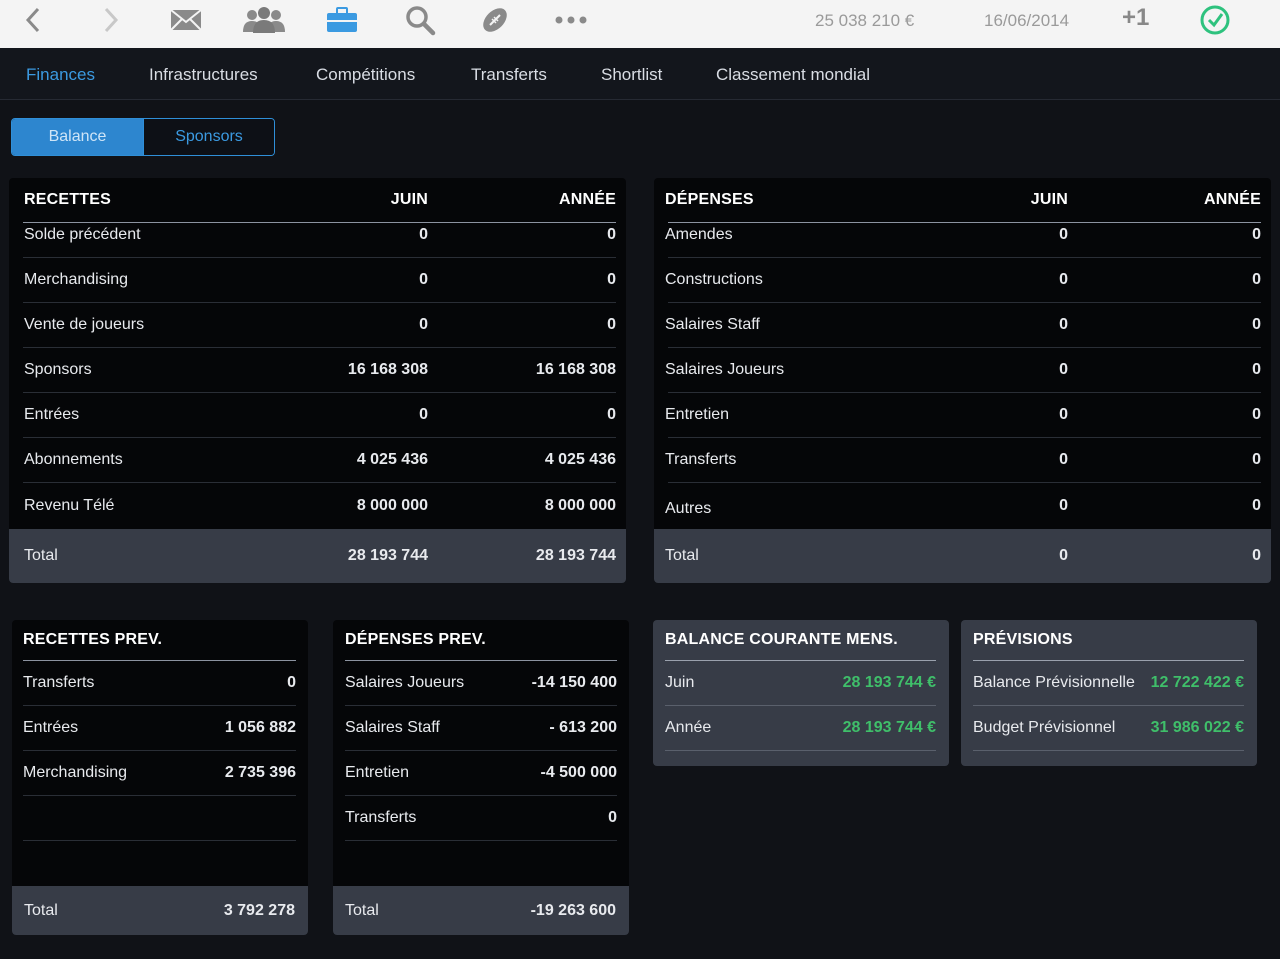 The width and height of the screenshot is (1280, 959). Describe the element at coordinates (319, 325) in the screenshot. I see `table-row: Vente de joueurs 0 0` at that location.